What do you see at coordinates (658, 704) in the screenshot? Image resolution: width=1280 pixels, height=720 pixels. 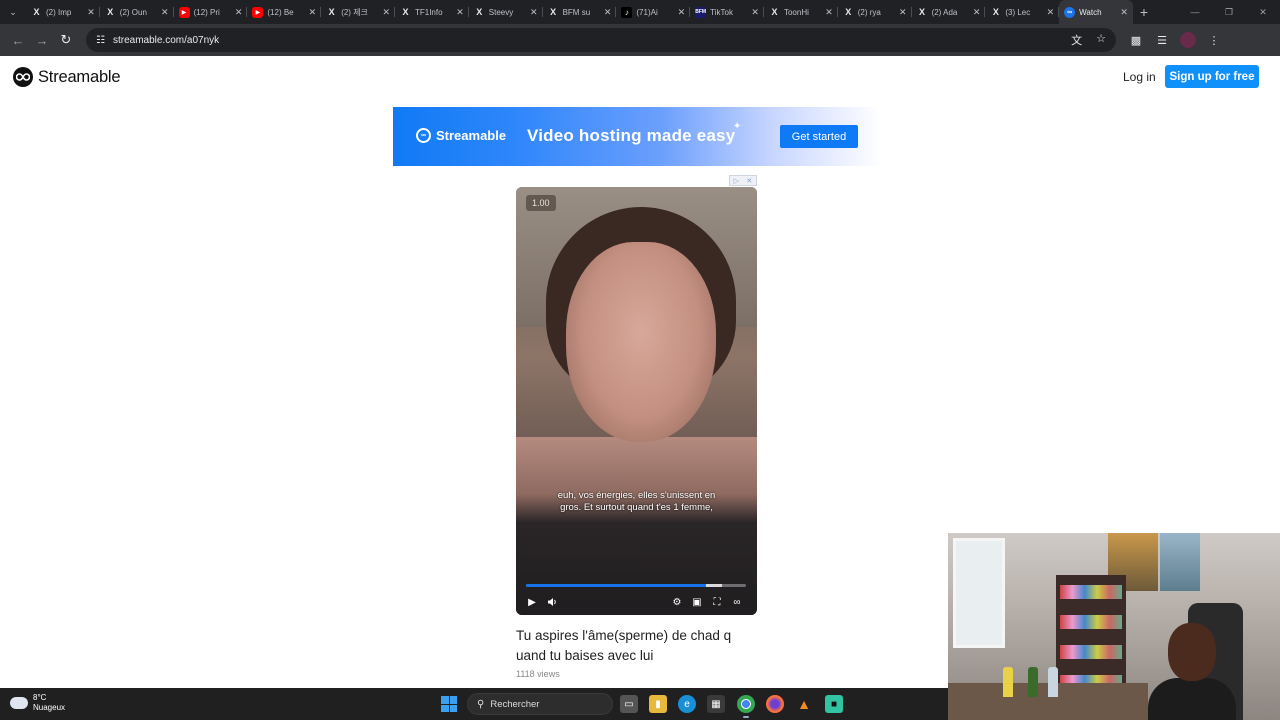 I see `file-explorer-icon: ▮` at bounding box center [658, 704].